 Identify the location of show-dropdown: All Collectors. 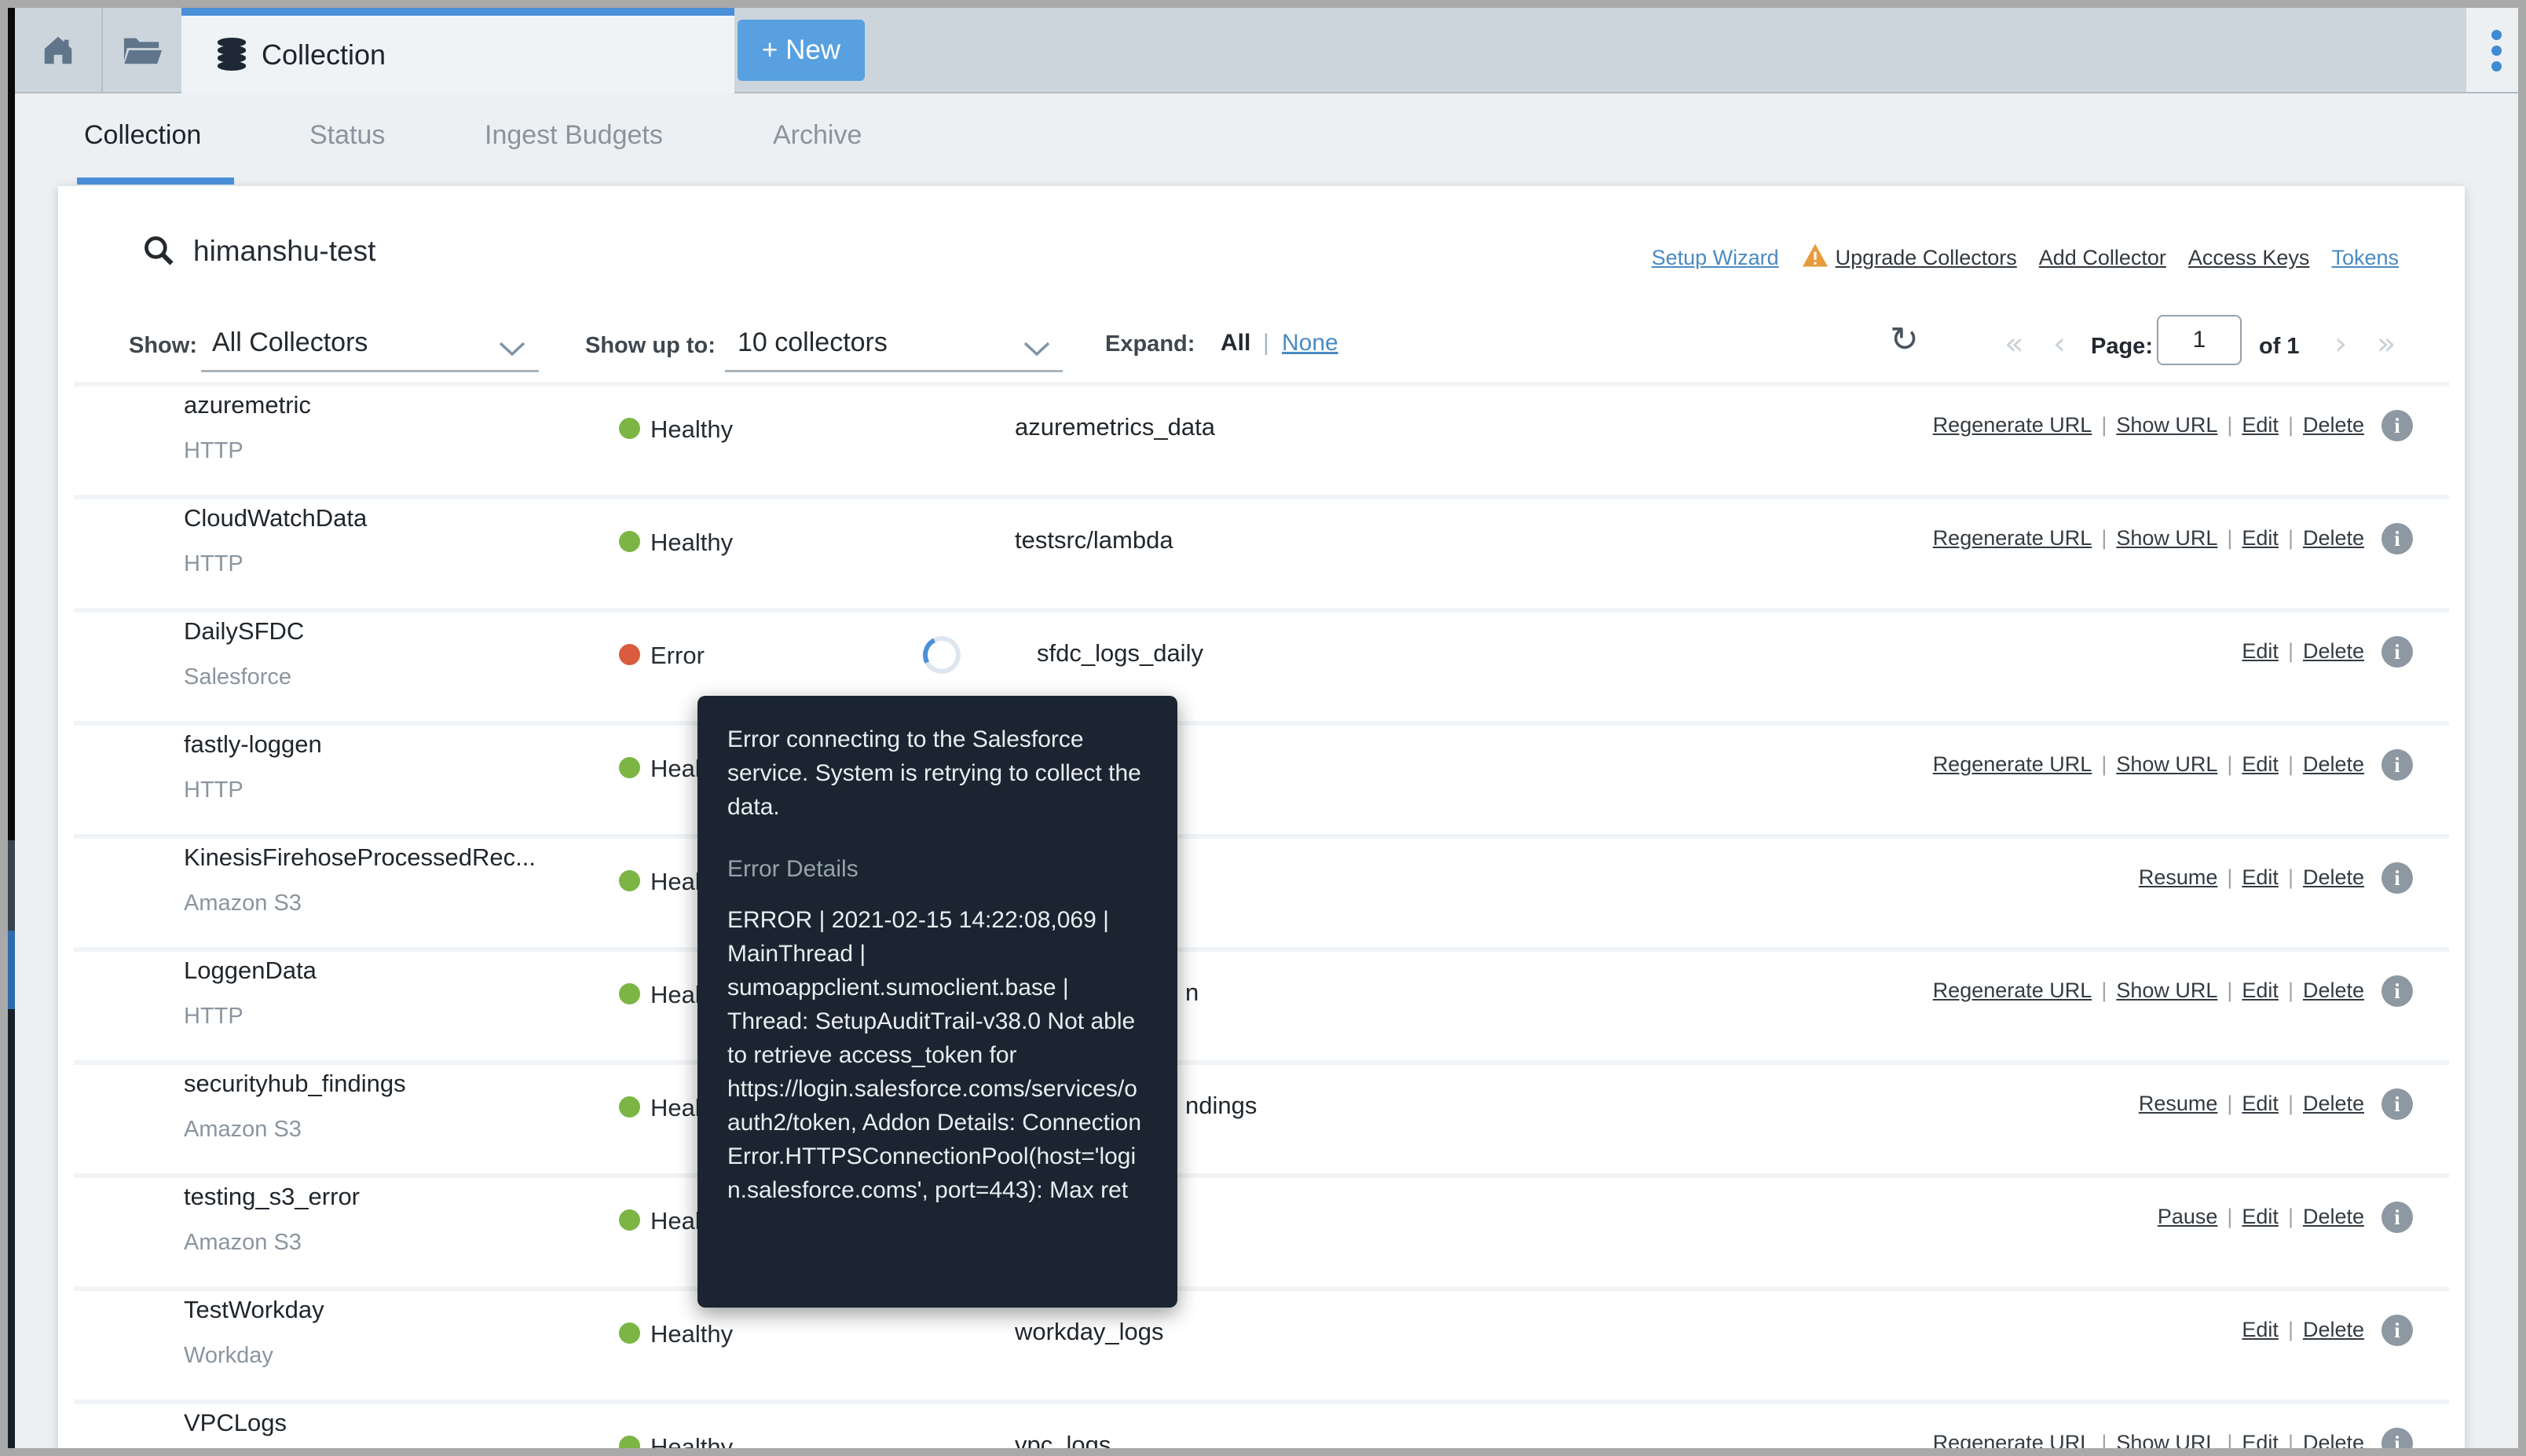
(290, 342).